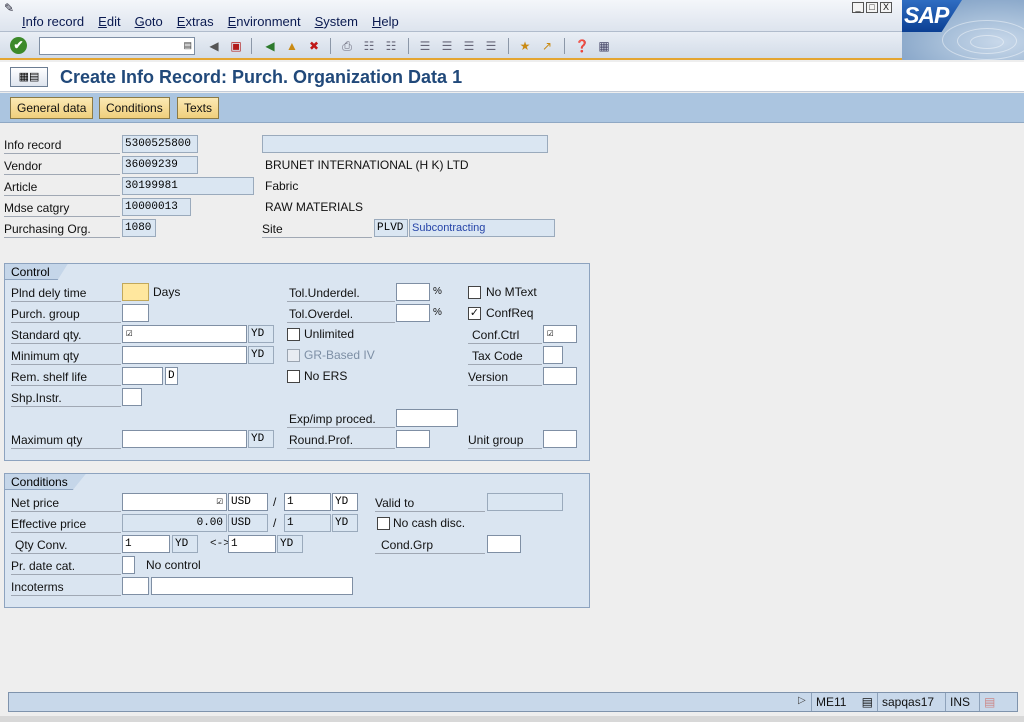  What do you see at coordinates (135, 586) in the screenshot?
I see `incoterms-field` at bounding box center [135, 586].